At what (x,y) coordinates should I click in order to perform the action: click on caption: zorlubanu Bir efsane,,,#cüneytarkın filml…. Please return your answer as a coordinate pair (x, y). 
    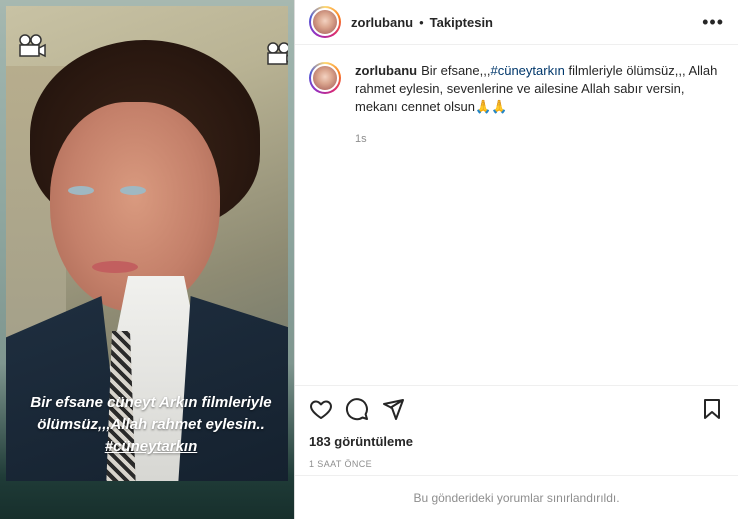
    Looking at the image, I should click on (516, 105).